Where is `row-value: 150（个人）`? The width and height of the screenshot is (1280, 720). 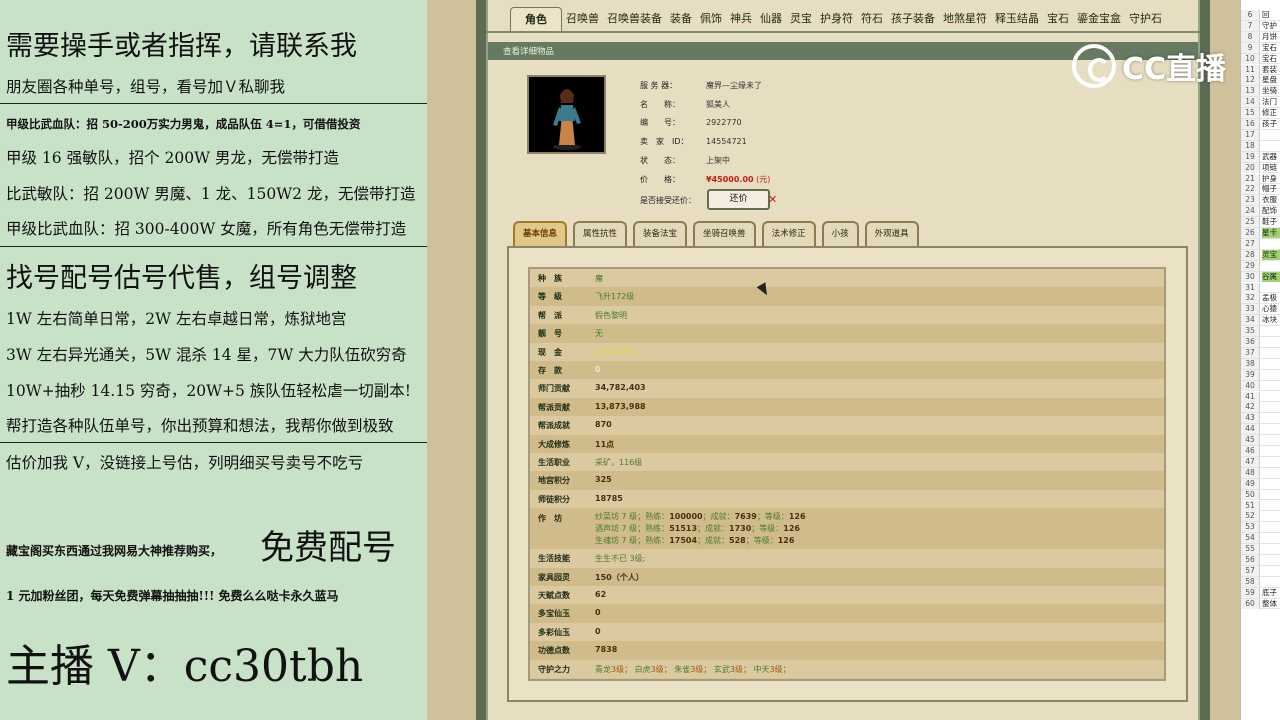
row-value: 150（个人） is located at coordinates (619, 577).